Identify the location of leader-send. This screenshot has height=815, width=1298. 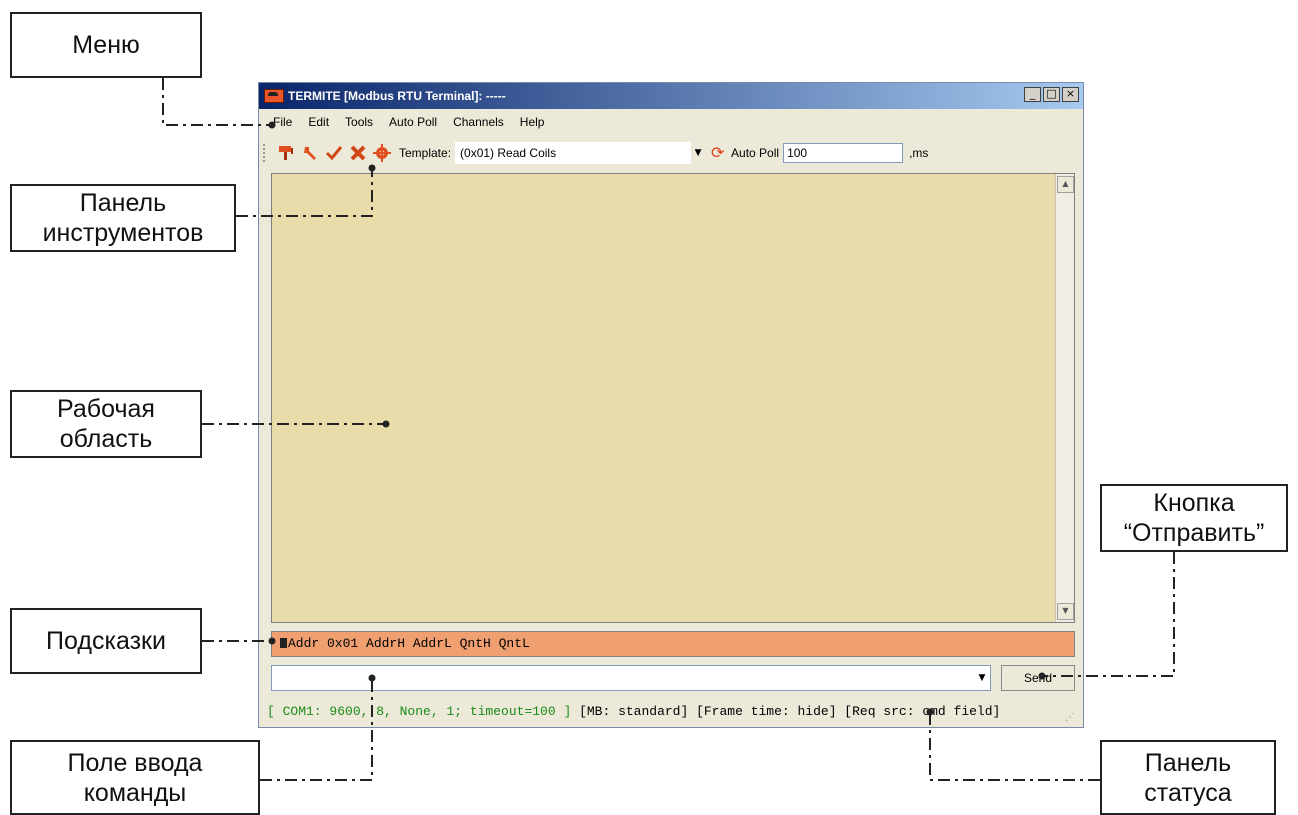
(1108, 614).